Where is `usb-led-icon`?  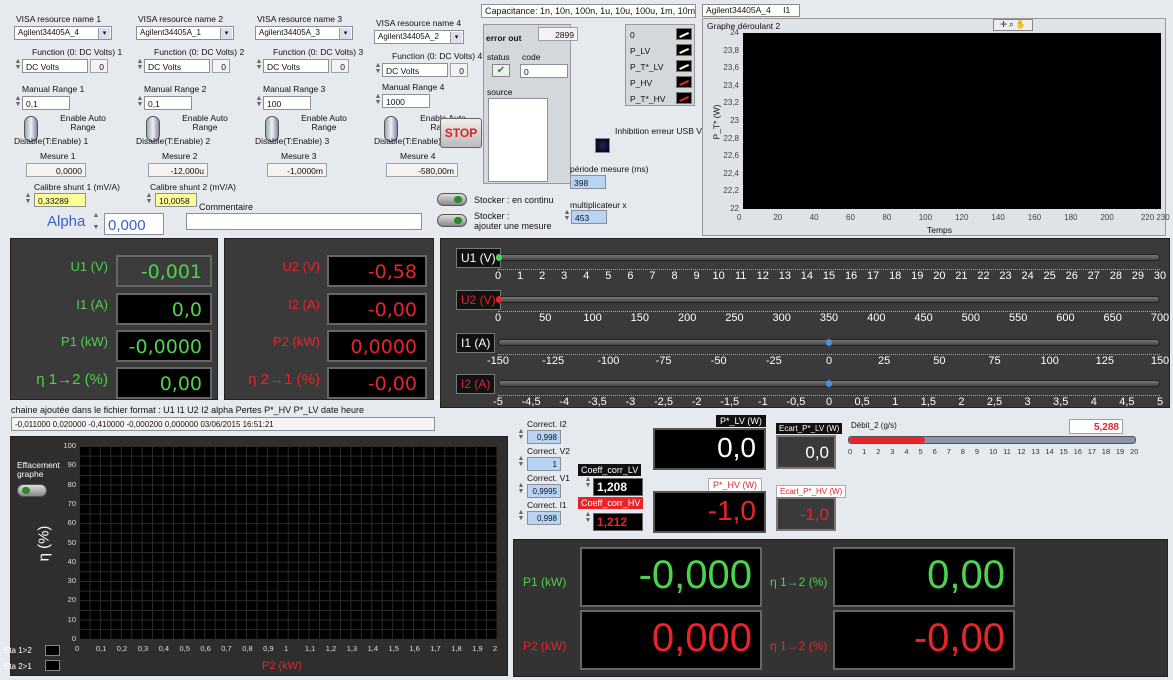
usb-led-icon is located at coordinates (602, 145).